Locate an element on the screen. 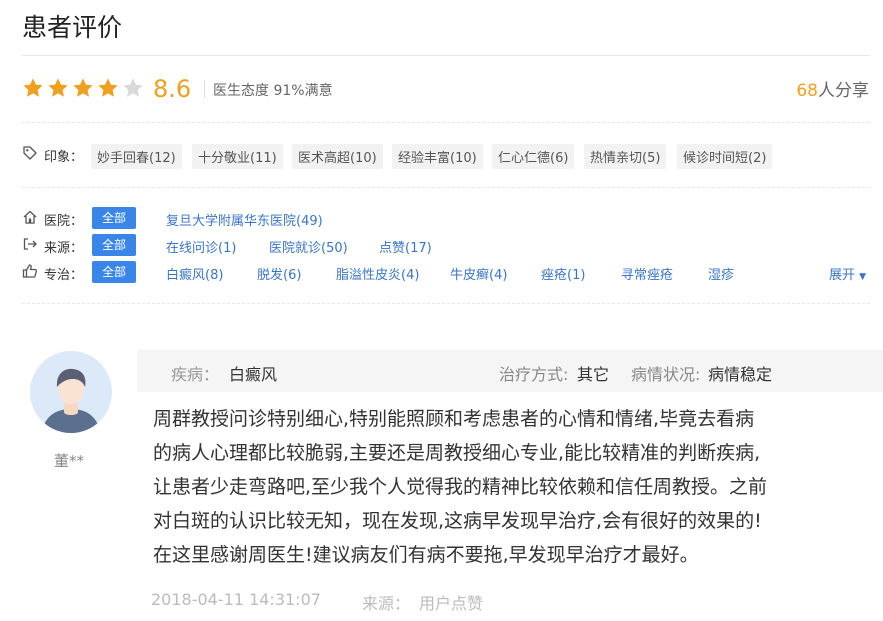 This screenshot has width=883, height=621. source-filter-option: 在线问诊(1) is located at coordinates (201, 246).